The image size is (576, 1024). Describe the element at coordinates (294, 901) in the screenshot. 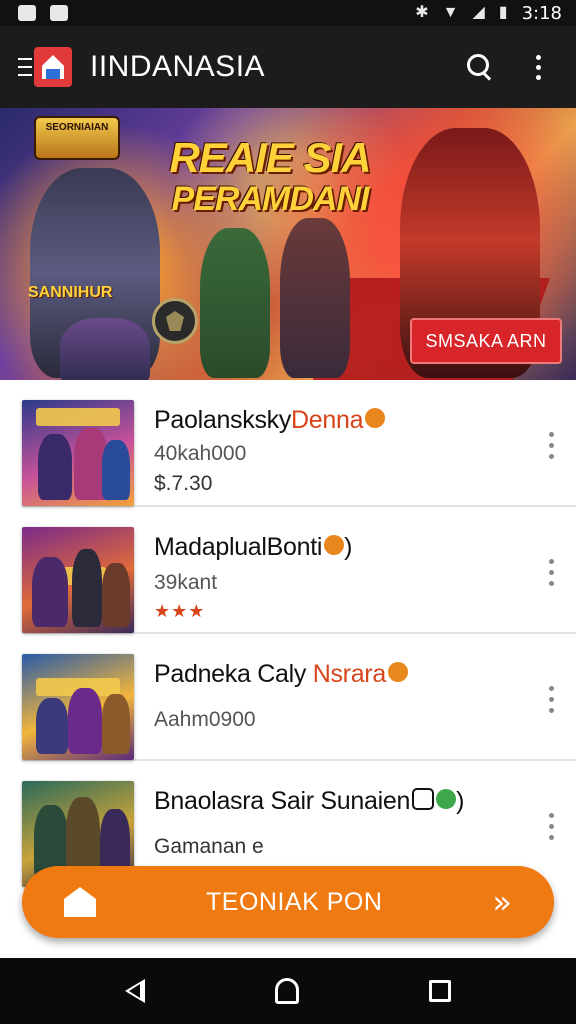

I see `bottom-action-label: TEONIAK PON` at that location.